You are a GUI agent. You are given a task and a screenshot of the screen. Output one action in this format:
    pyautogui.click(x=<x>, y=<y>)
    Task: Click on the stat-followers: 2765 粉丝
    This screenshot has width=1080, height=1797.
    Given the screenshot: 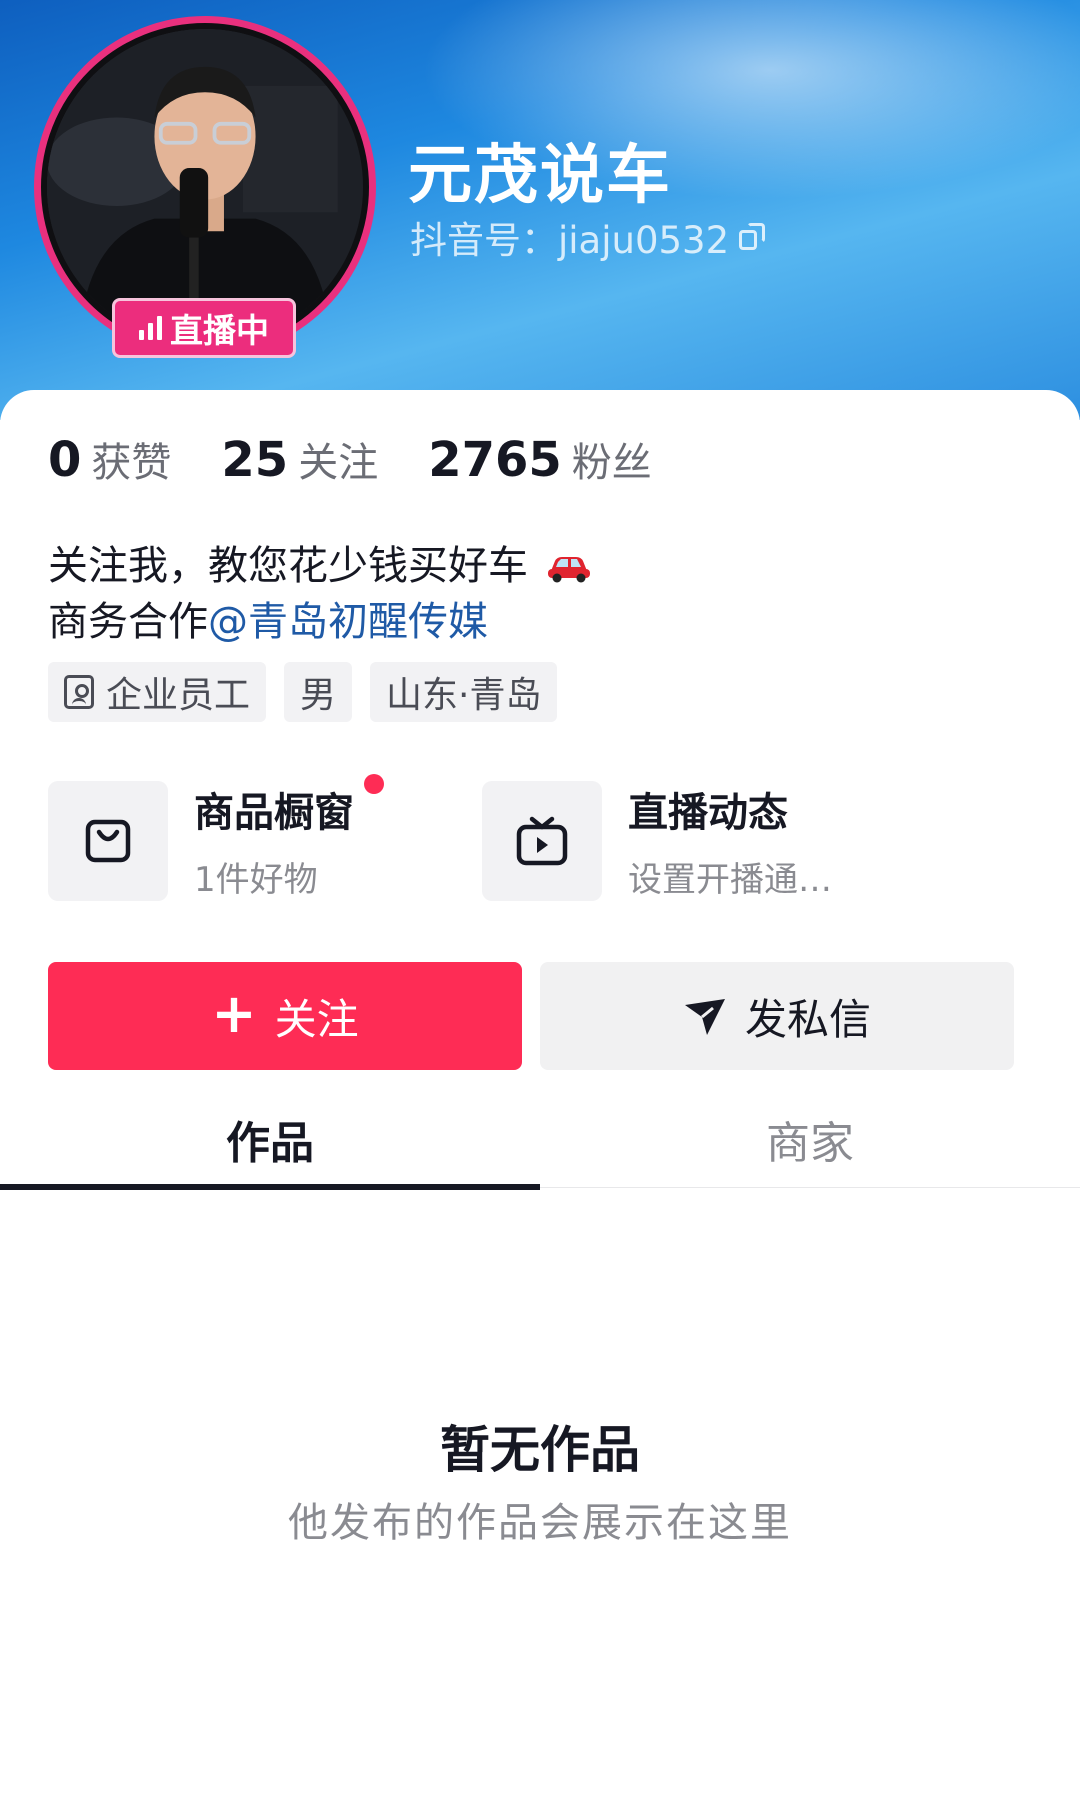 What is the action you would take?
    pyautogui.click(x=540, y=459)
    